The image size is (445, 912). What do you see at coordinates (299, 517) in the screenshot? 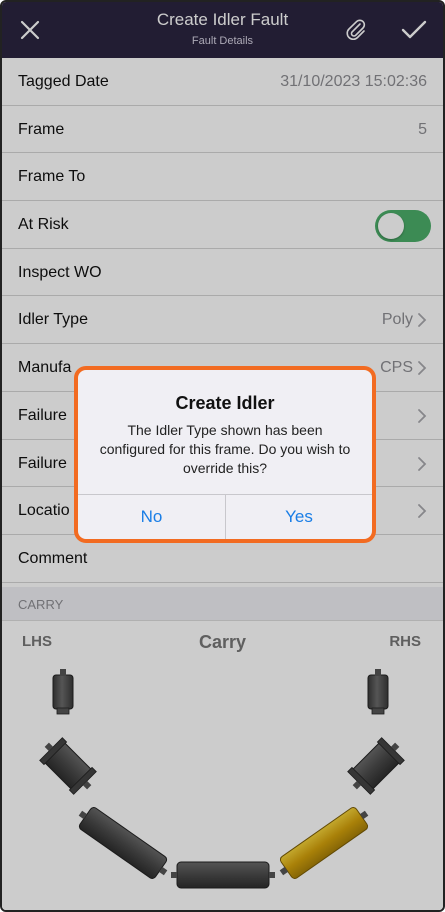
I see `yes-button: Yes` at bounding box center [299, 517].